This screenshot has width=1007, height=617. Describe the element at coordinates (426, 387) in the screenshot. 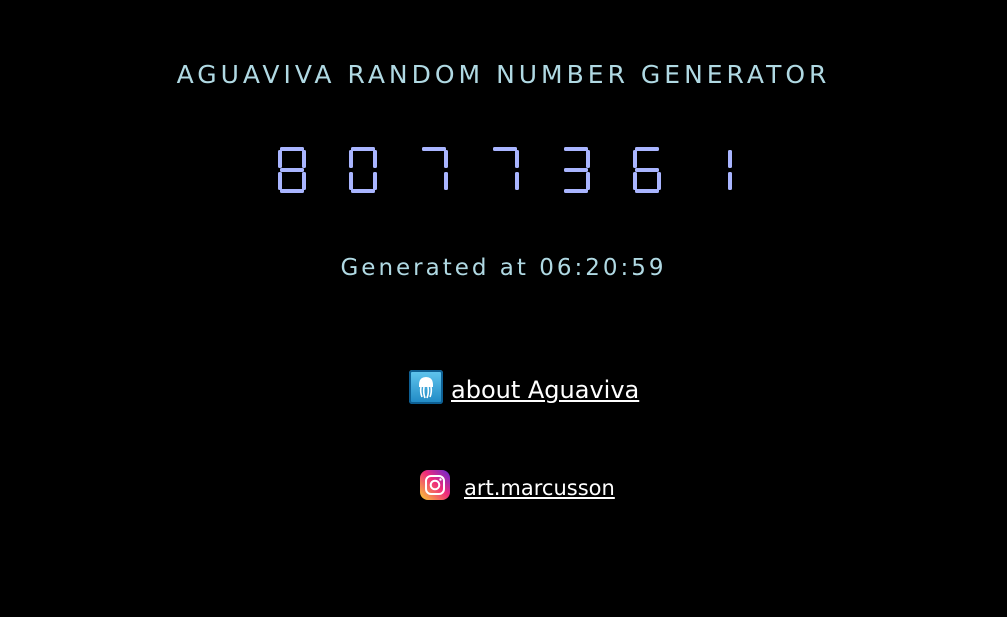

I see `jellyfish-icon` at that location.